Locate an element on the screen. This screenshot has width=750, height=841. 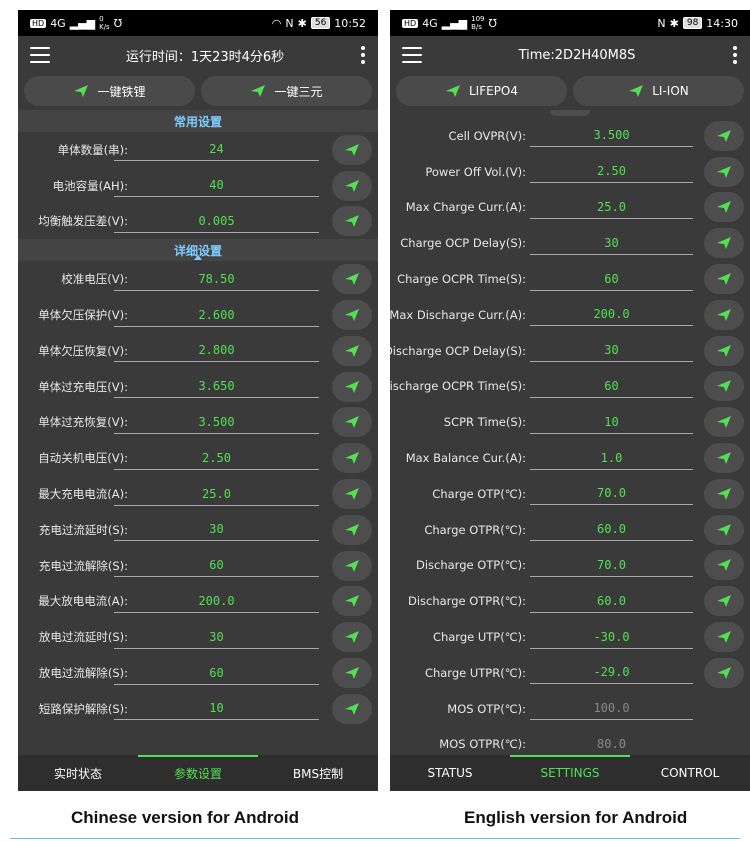
setting-value-input: 78.50 is located at coordinates (216, 279).